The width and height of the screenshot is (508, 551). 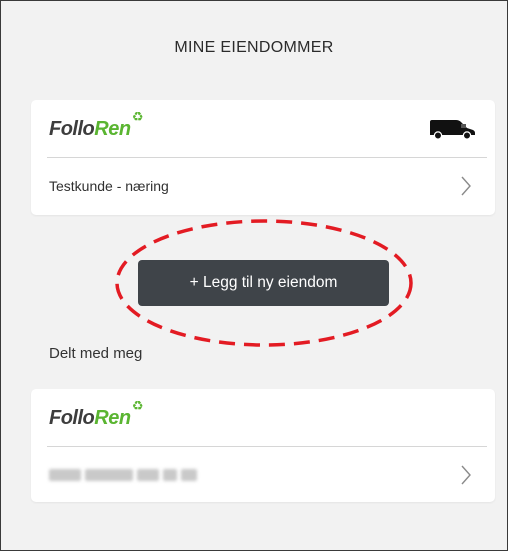 I want to click on shared-property-row, so click(x=263, y=475).